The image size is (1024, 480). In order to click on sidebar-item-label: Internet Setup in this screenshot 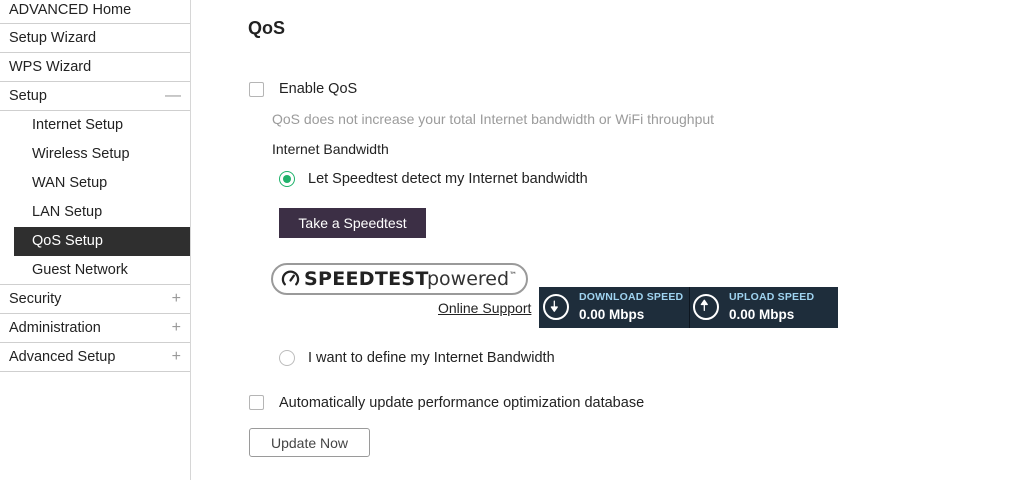, I will do `click(78, 125)`.